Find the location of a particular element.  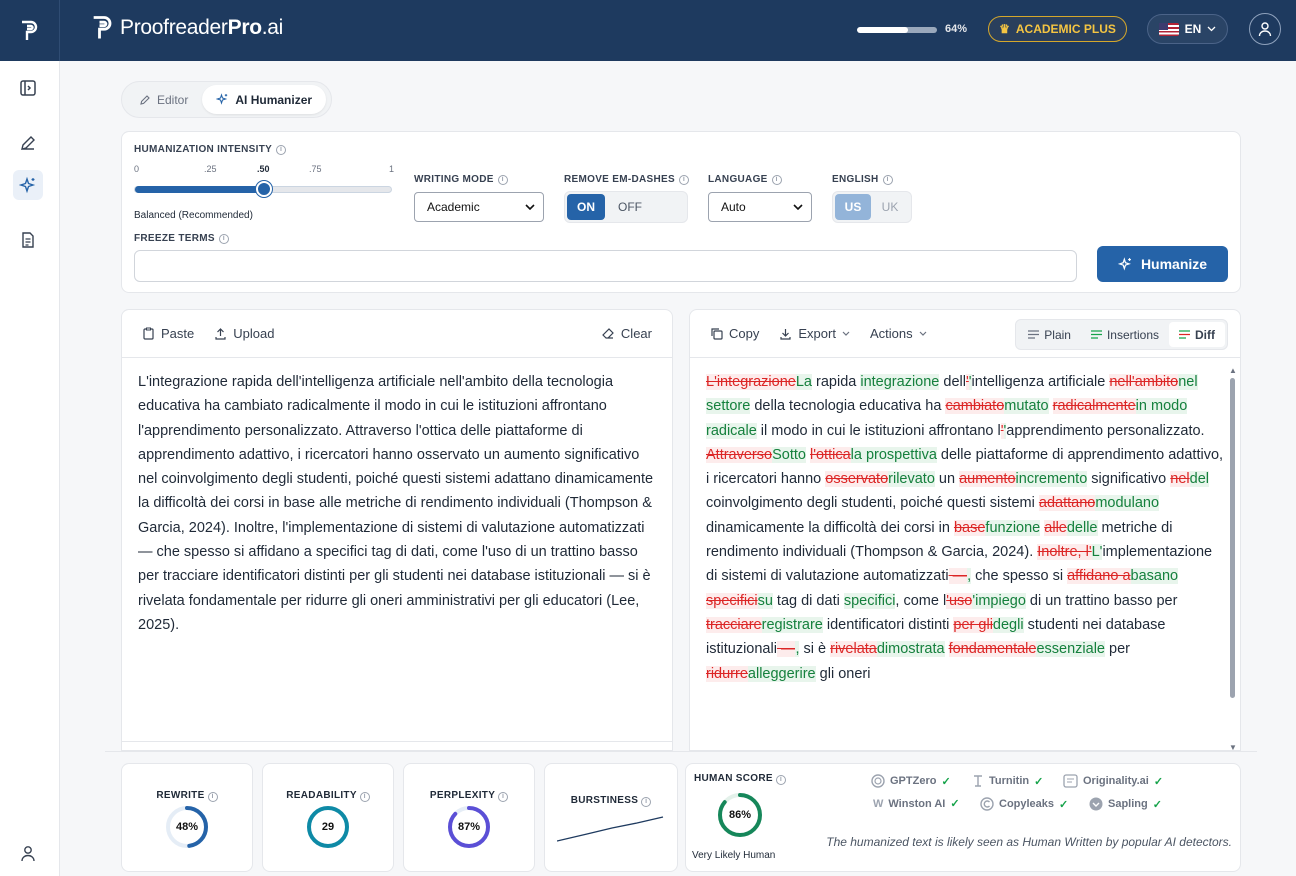

deleted-text: 'uso is located at coordinates (959, 600).